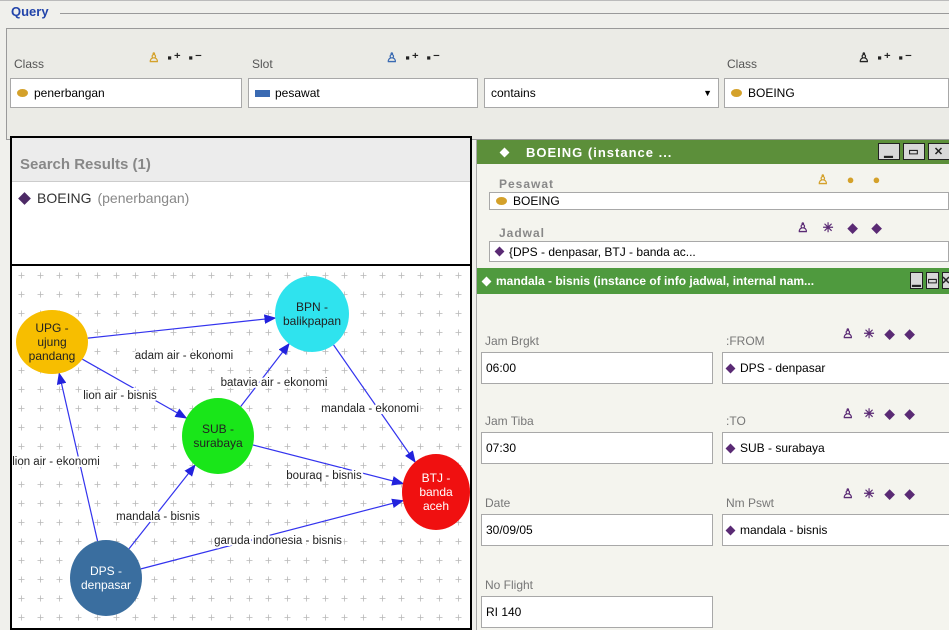 This screenshot has height=630, width=949. What do you see at coordinates (262, 93) in the screenshot?
I see `slot-bar-icon` at bounding box center [262, 93].